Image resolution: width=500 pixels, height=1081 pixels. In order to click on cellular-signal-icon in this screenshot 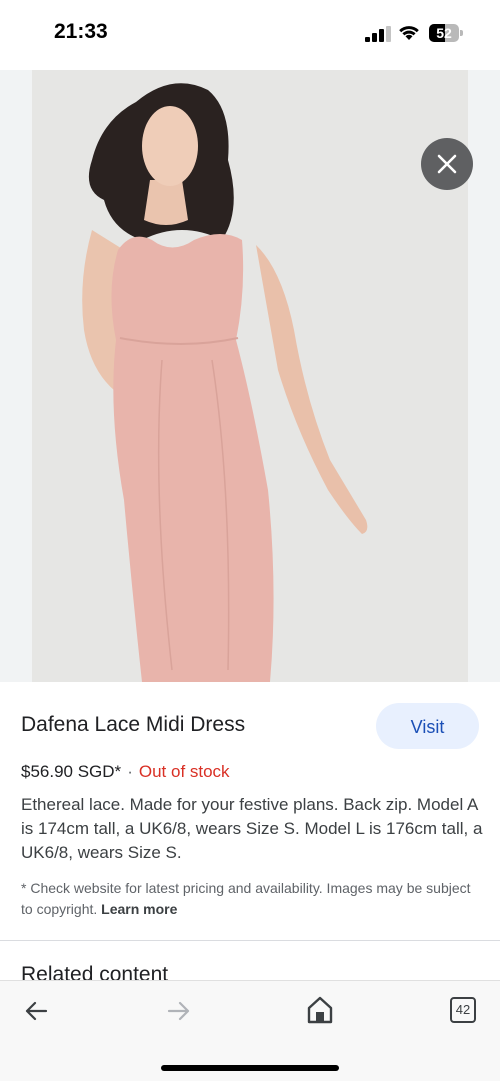, I will do `click(378, 34)`.